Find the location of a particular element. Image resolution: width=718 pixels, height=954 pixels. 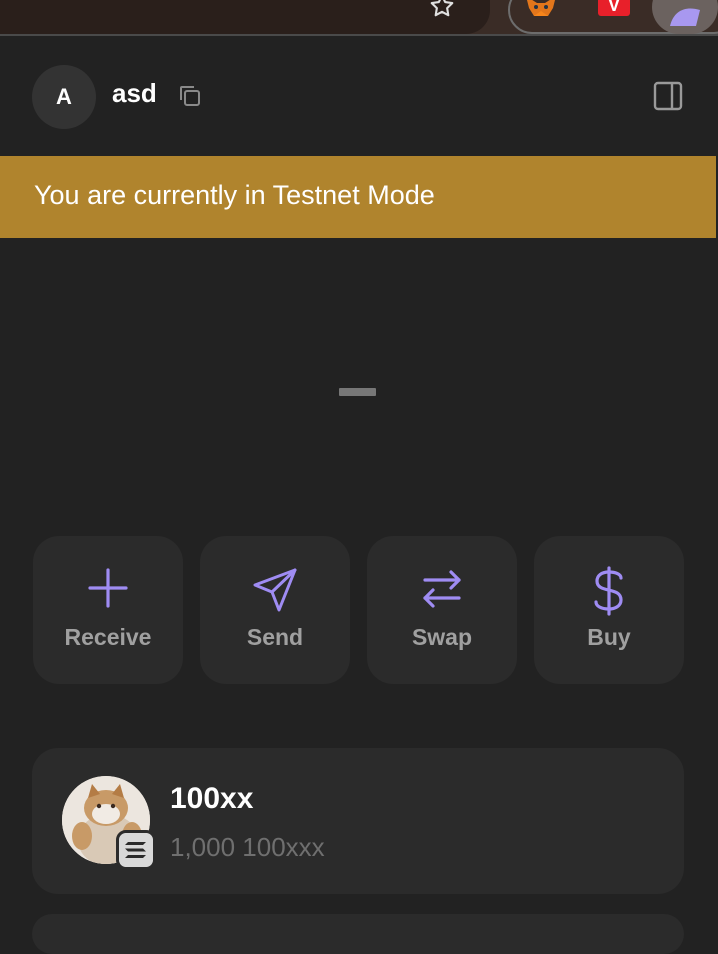

solana-chain-icon is located at coordinates (136, 850).